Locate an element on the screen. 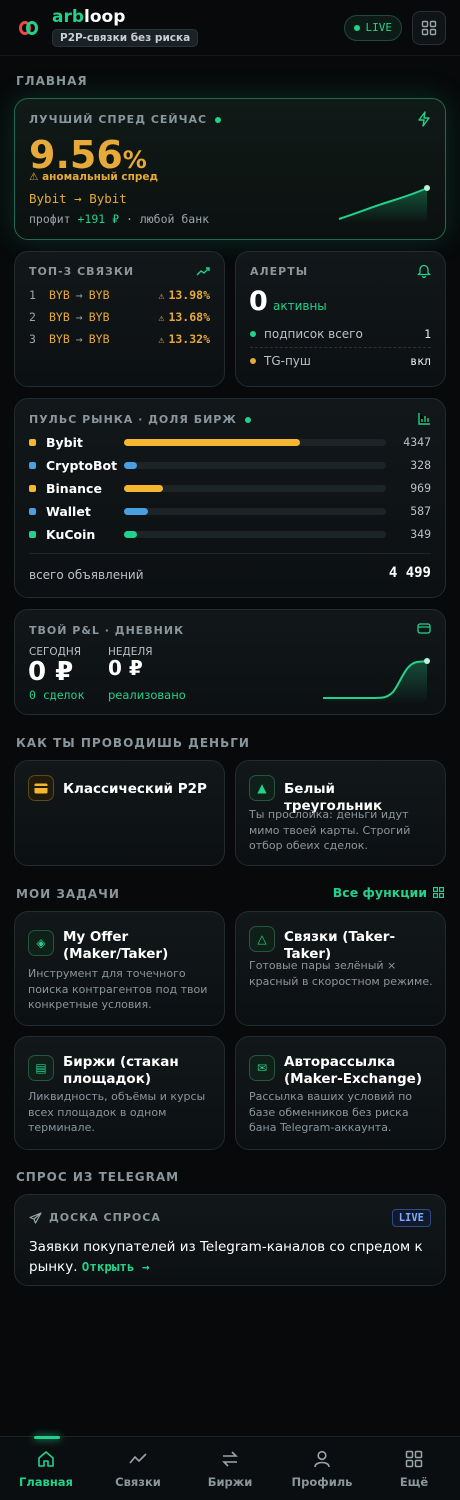 This screenshot has width=460, height=1500. nav-home: Главная is located at coordinates (46, 1468).